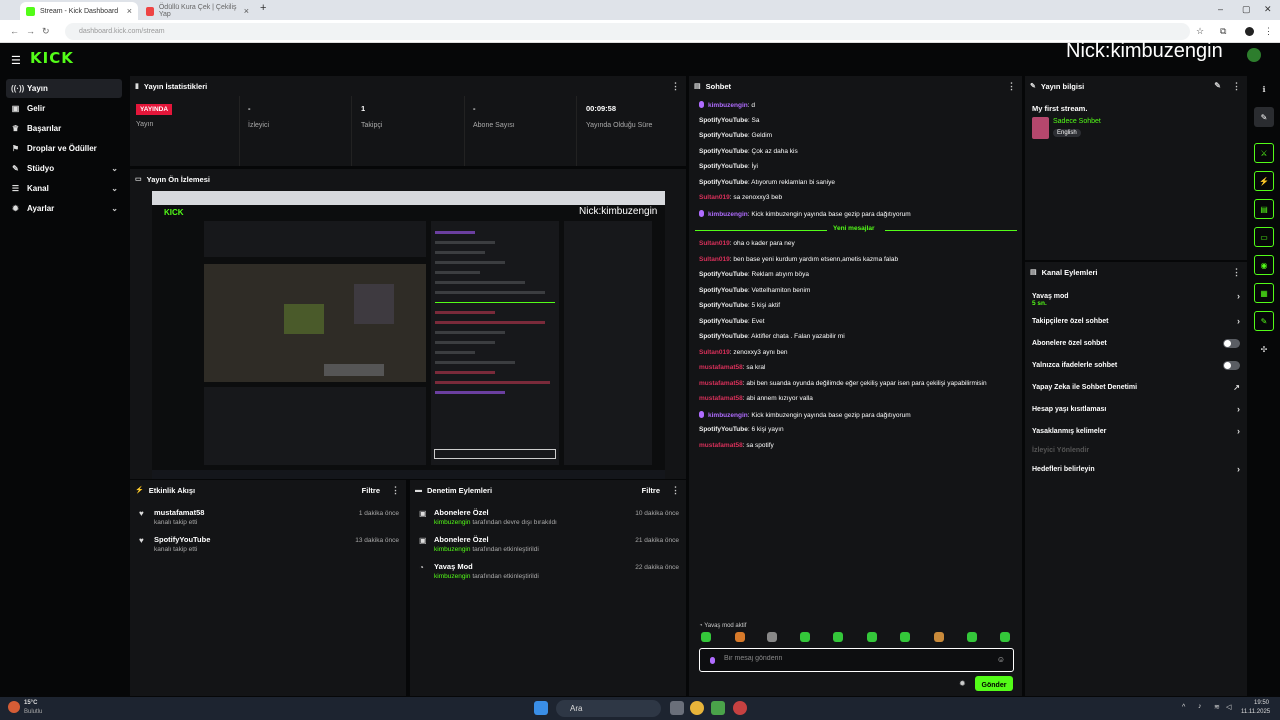  I want to click on bookmark-star-icon: ☆, so click(1200, 31).